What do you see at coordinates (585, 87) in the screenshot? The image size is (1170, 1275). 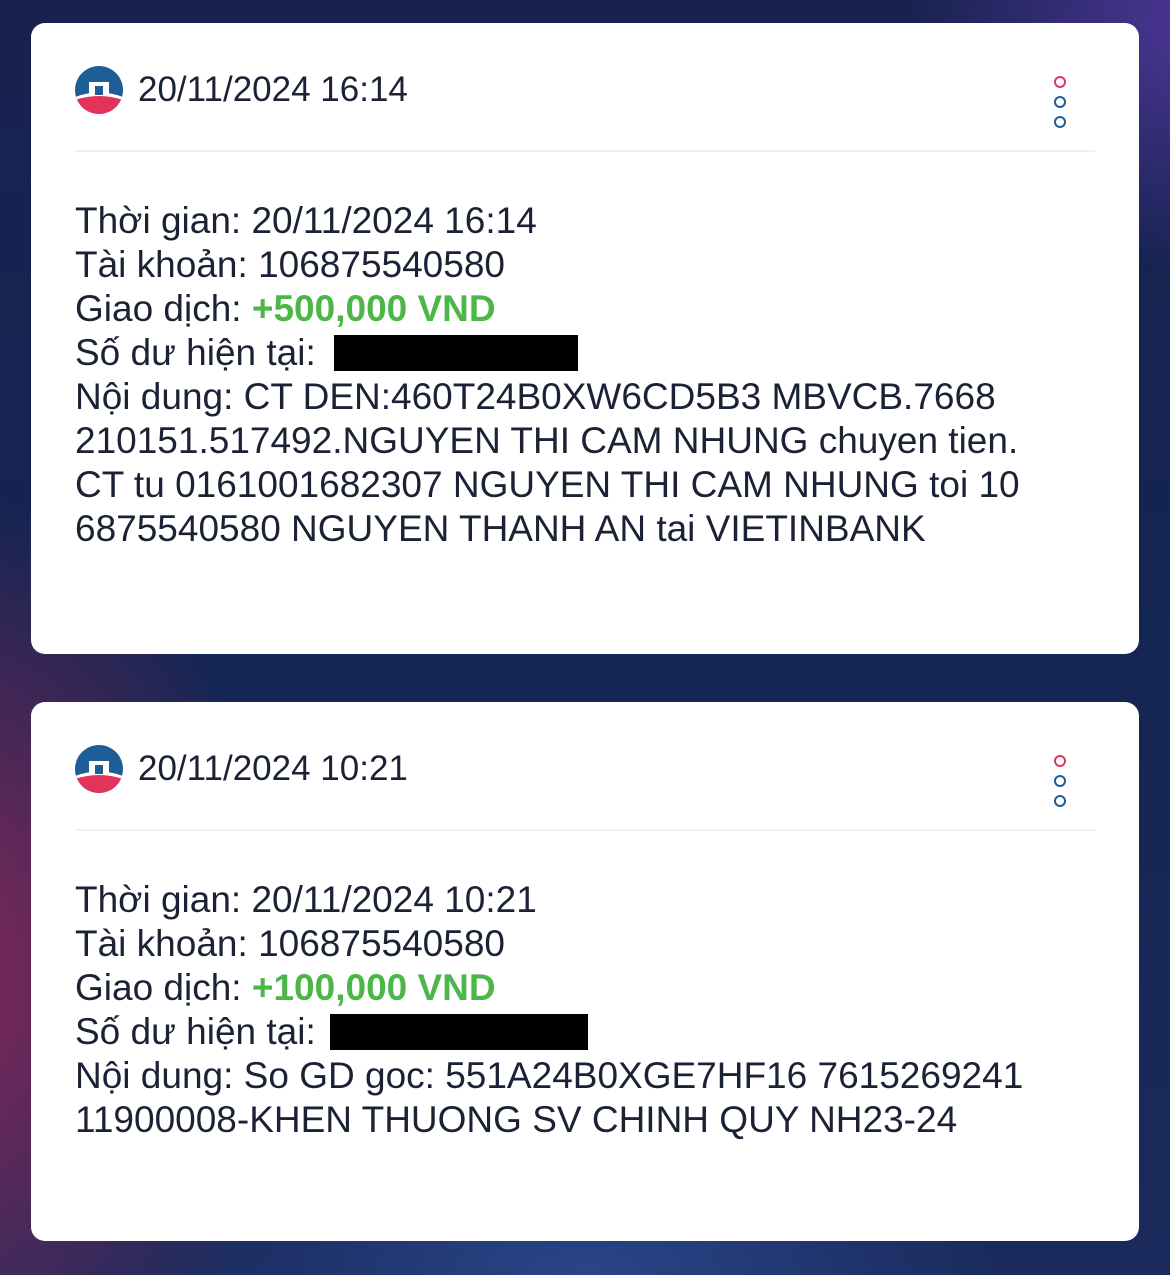 I see `notification-header: 20/11/2024 16:14` at bounding box center [585, 87].